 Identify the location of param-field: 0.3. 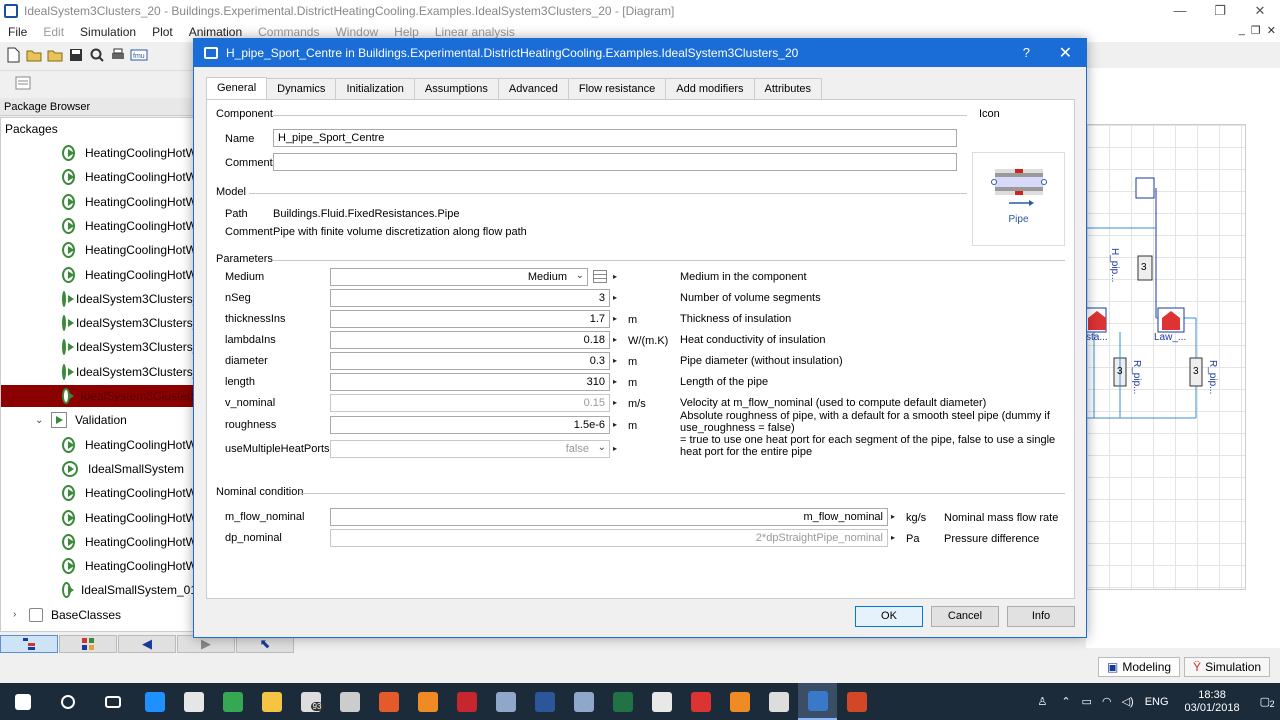
(470, 361).